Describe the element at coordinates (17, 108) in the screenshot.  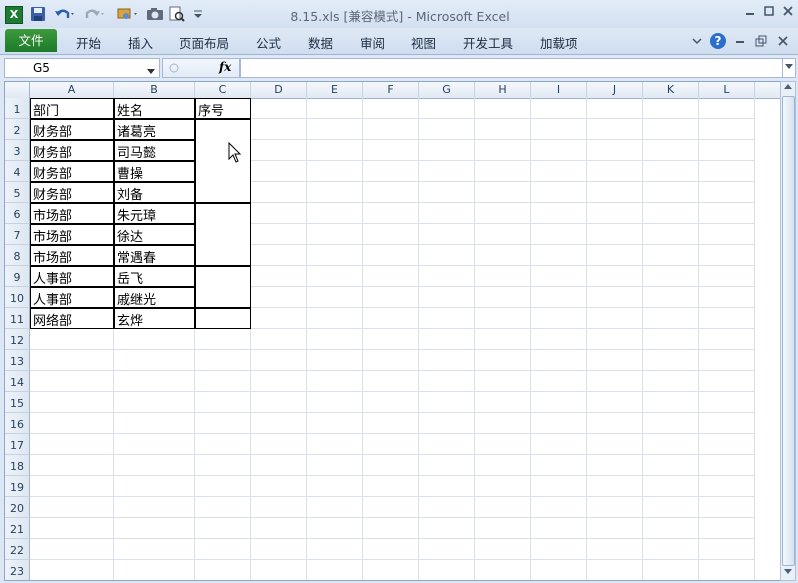
I see `row-header-1: 1` at that location.